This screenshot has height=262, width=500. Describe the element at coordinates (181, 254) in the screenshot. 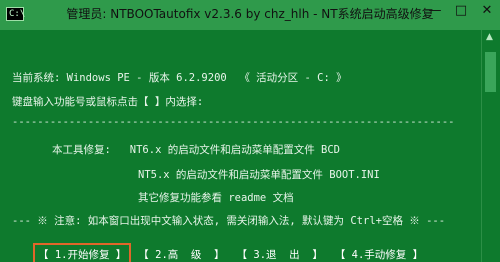

I see `menu-advanced: 【 2.高 级 】` at that location.